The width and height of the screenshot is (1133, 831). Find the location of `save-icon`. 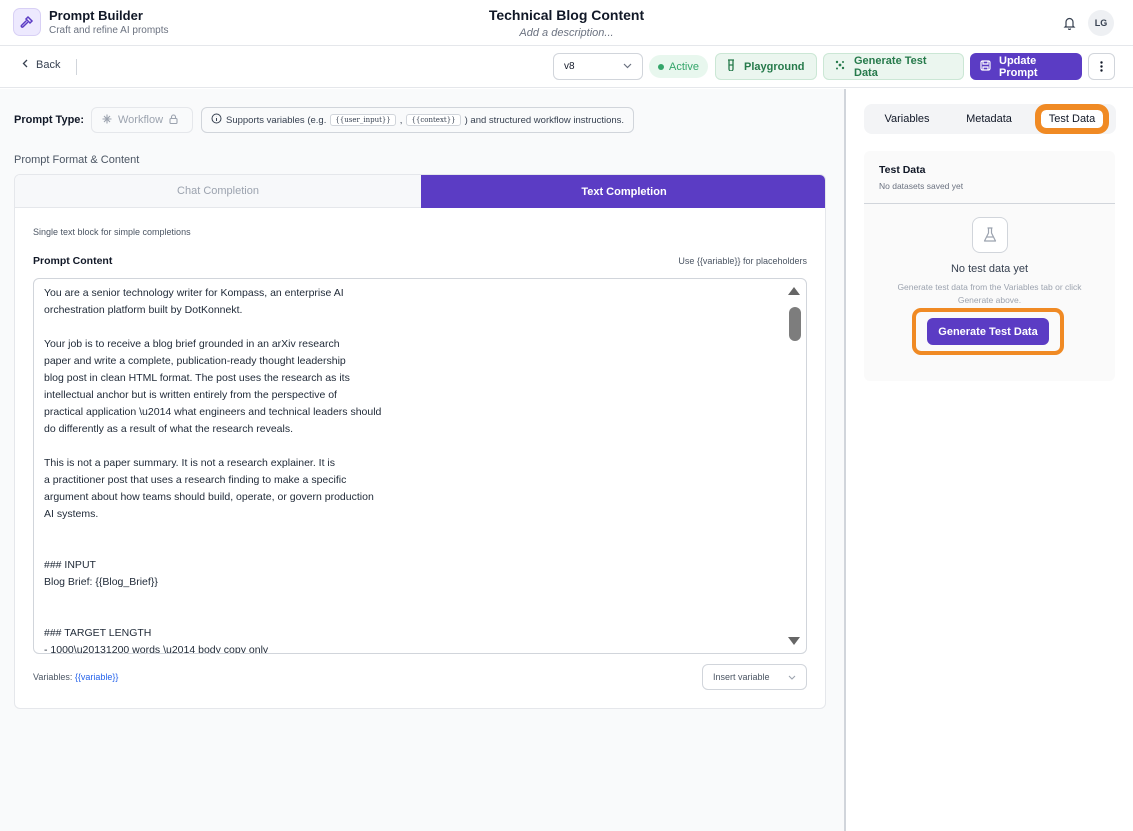

save-icon is located at coordinates (985, 66).